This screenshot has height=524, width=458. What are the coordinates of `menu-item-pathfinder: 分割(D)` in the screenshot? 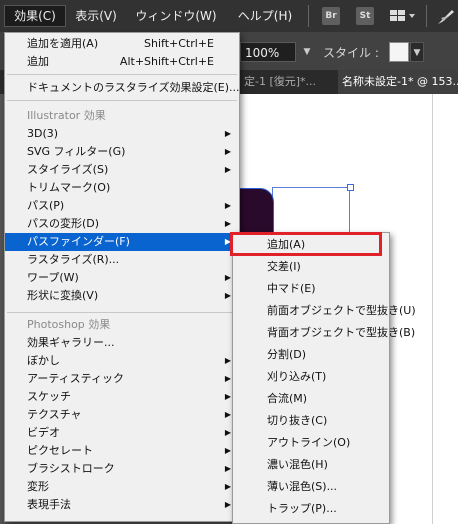 It's located at (311, 355).